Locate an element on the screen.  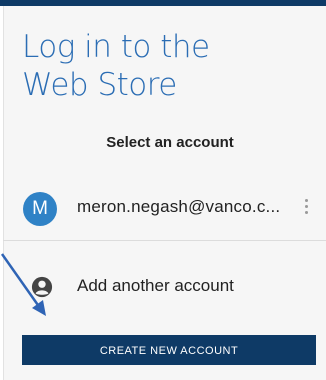
more-vert-icon is located at coordinates (307, 209).